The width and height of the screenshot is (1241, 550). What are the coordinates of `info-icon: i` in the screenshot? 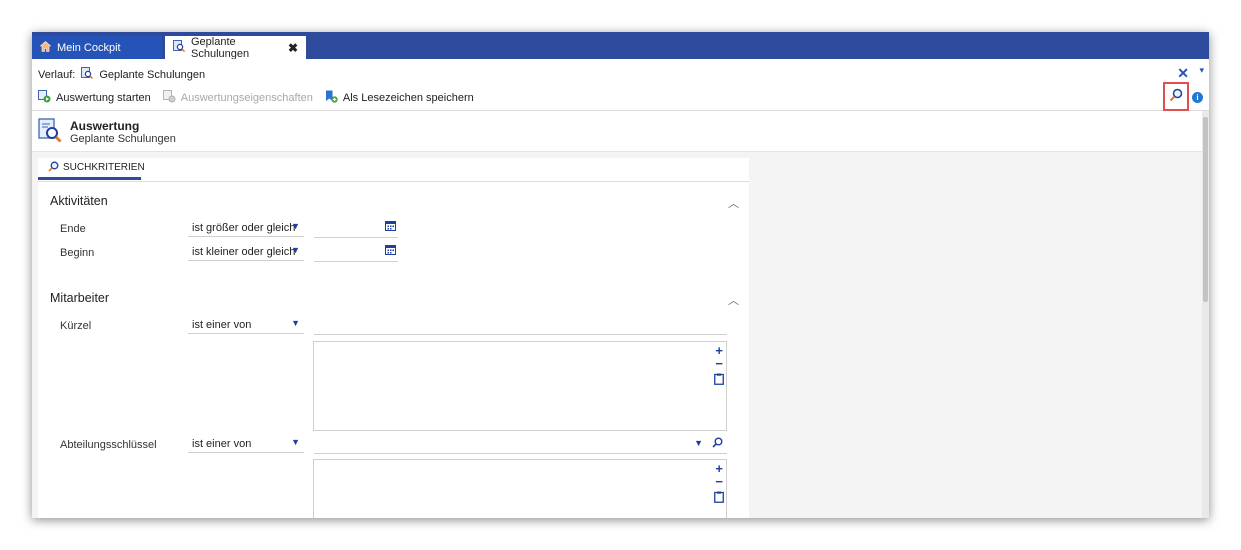 It's located at (1197, 97).